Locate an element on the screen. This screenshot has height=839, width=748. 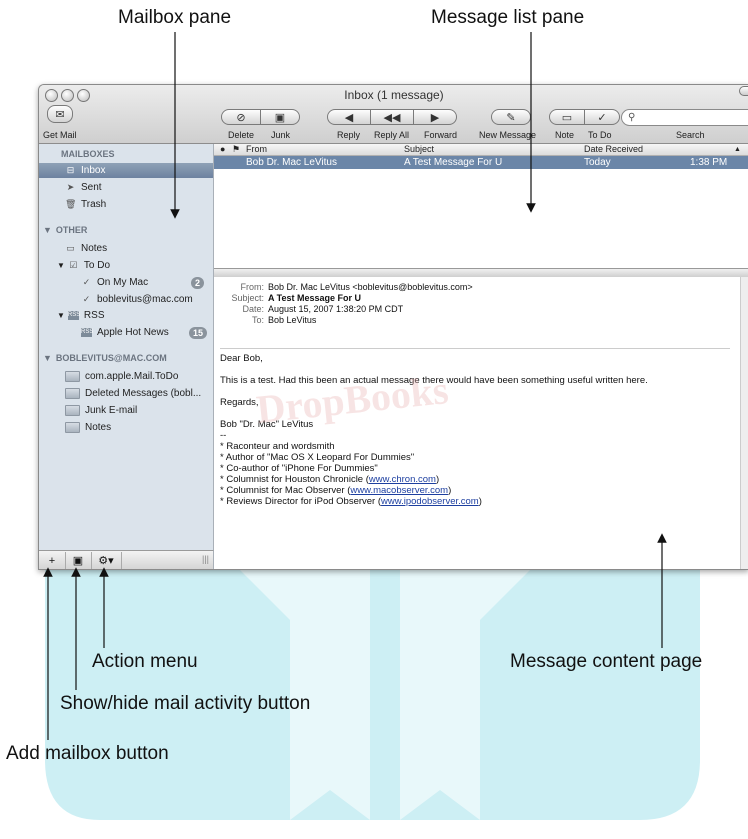
delete-label: Delete is located at coordinates (241, 135).